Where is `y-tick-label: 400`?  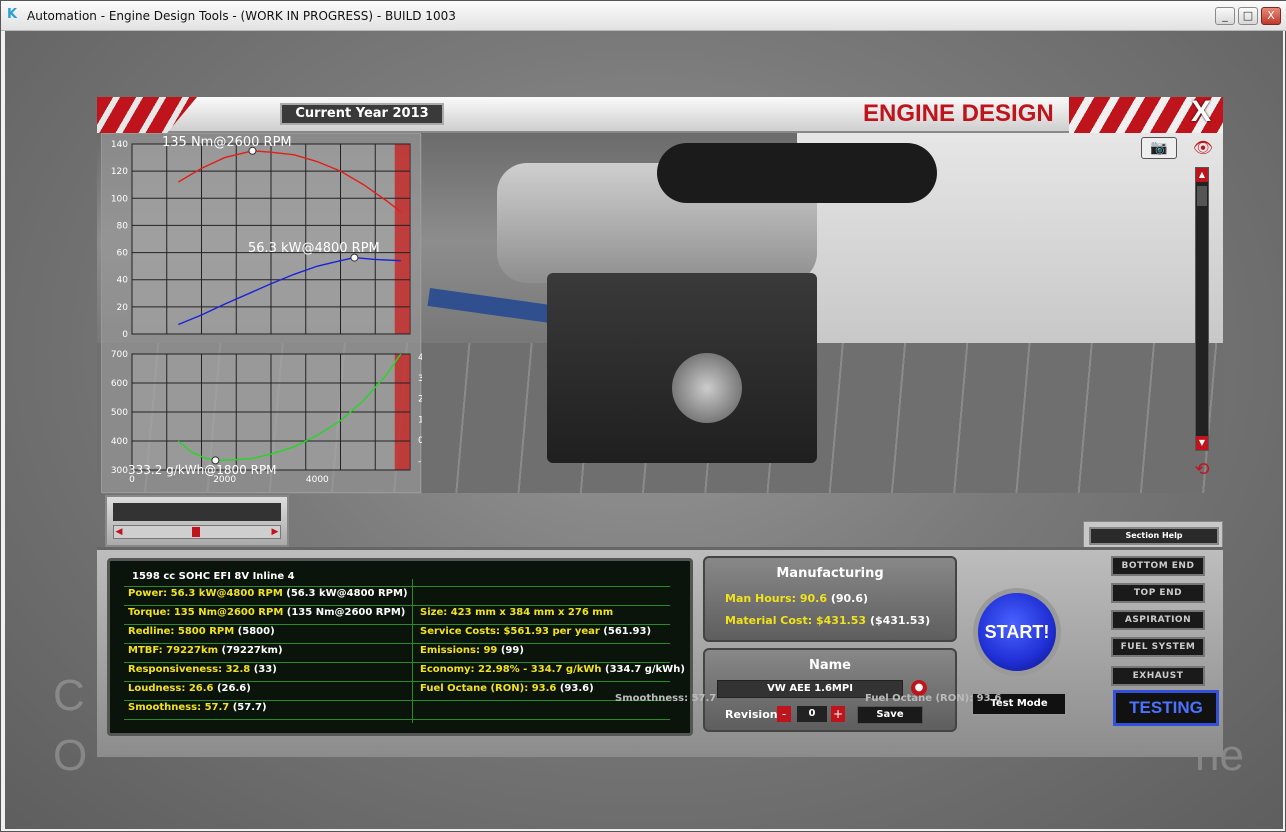 y-tick-label: 400 is located at coordinates (119, 442).